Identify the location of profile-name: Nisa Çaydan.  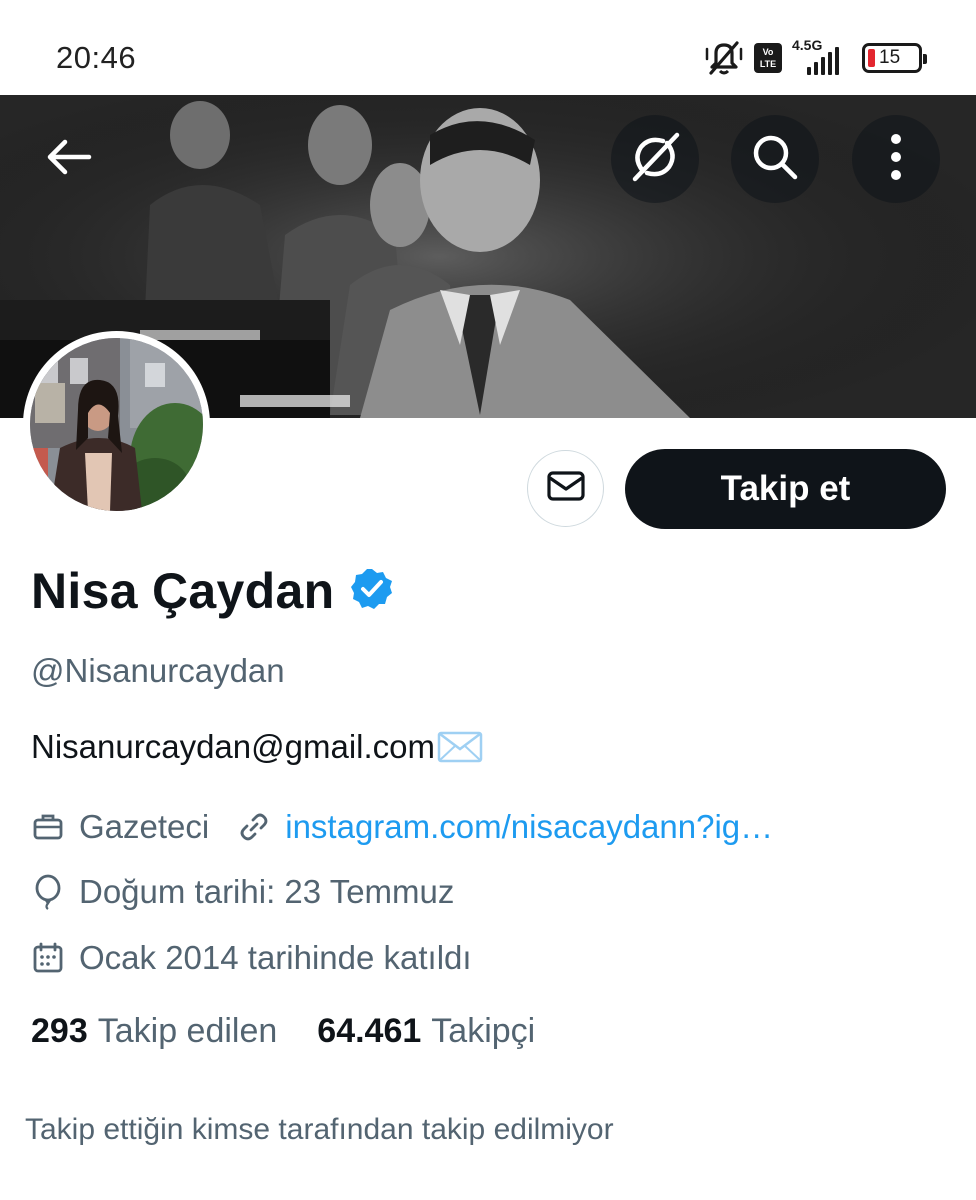
(183, 591).